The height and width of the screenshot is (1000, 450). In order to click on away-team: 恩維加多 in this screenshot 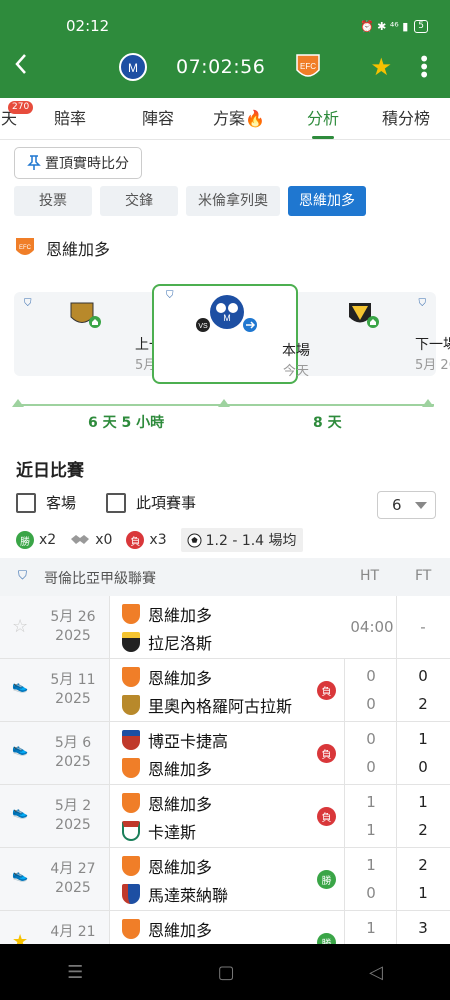, I will do `click(167, 768)`.